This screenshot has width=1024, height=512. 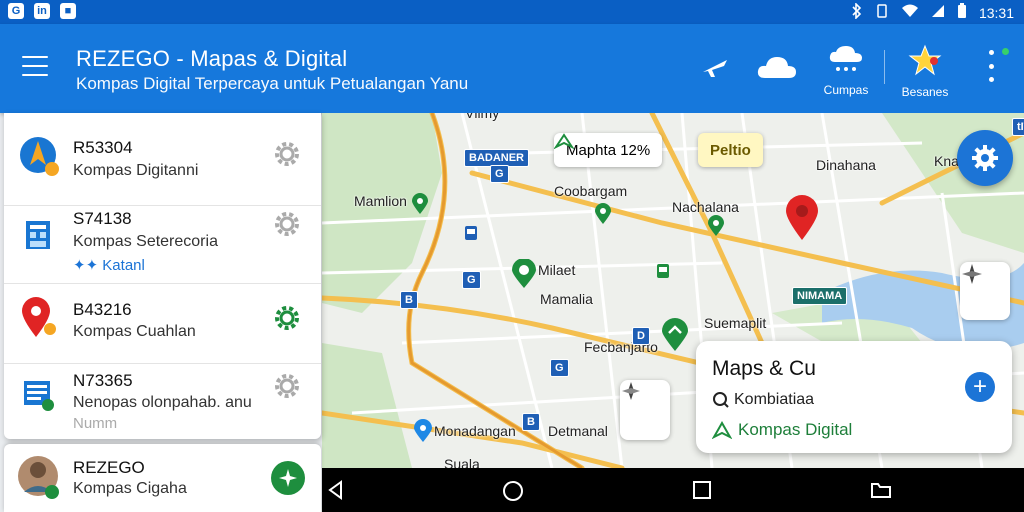 I want to click on airplane-icon, so click(x=715, y=69).